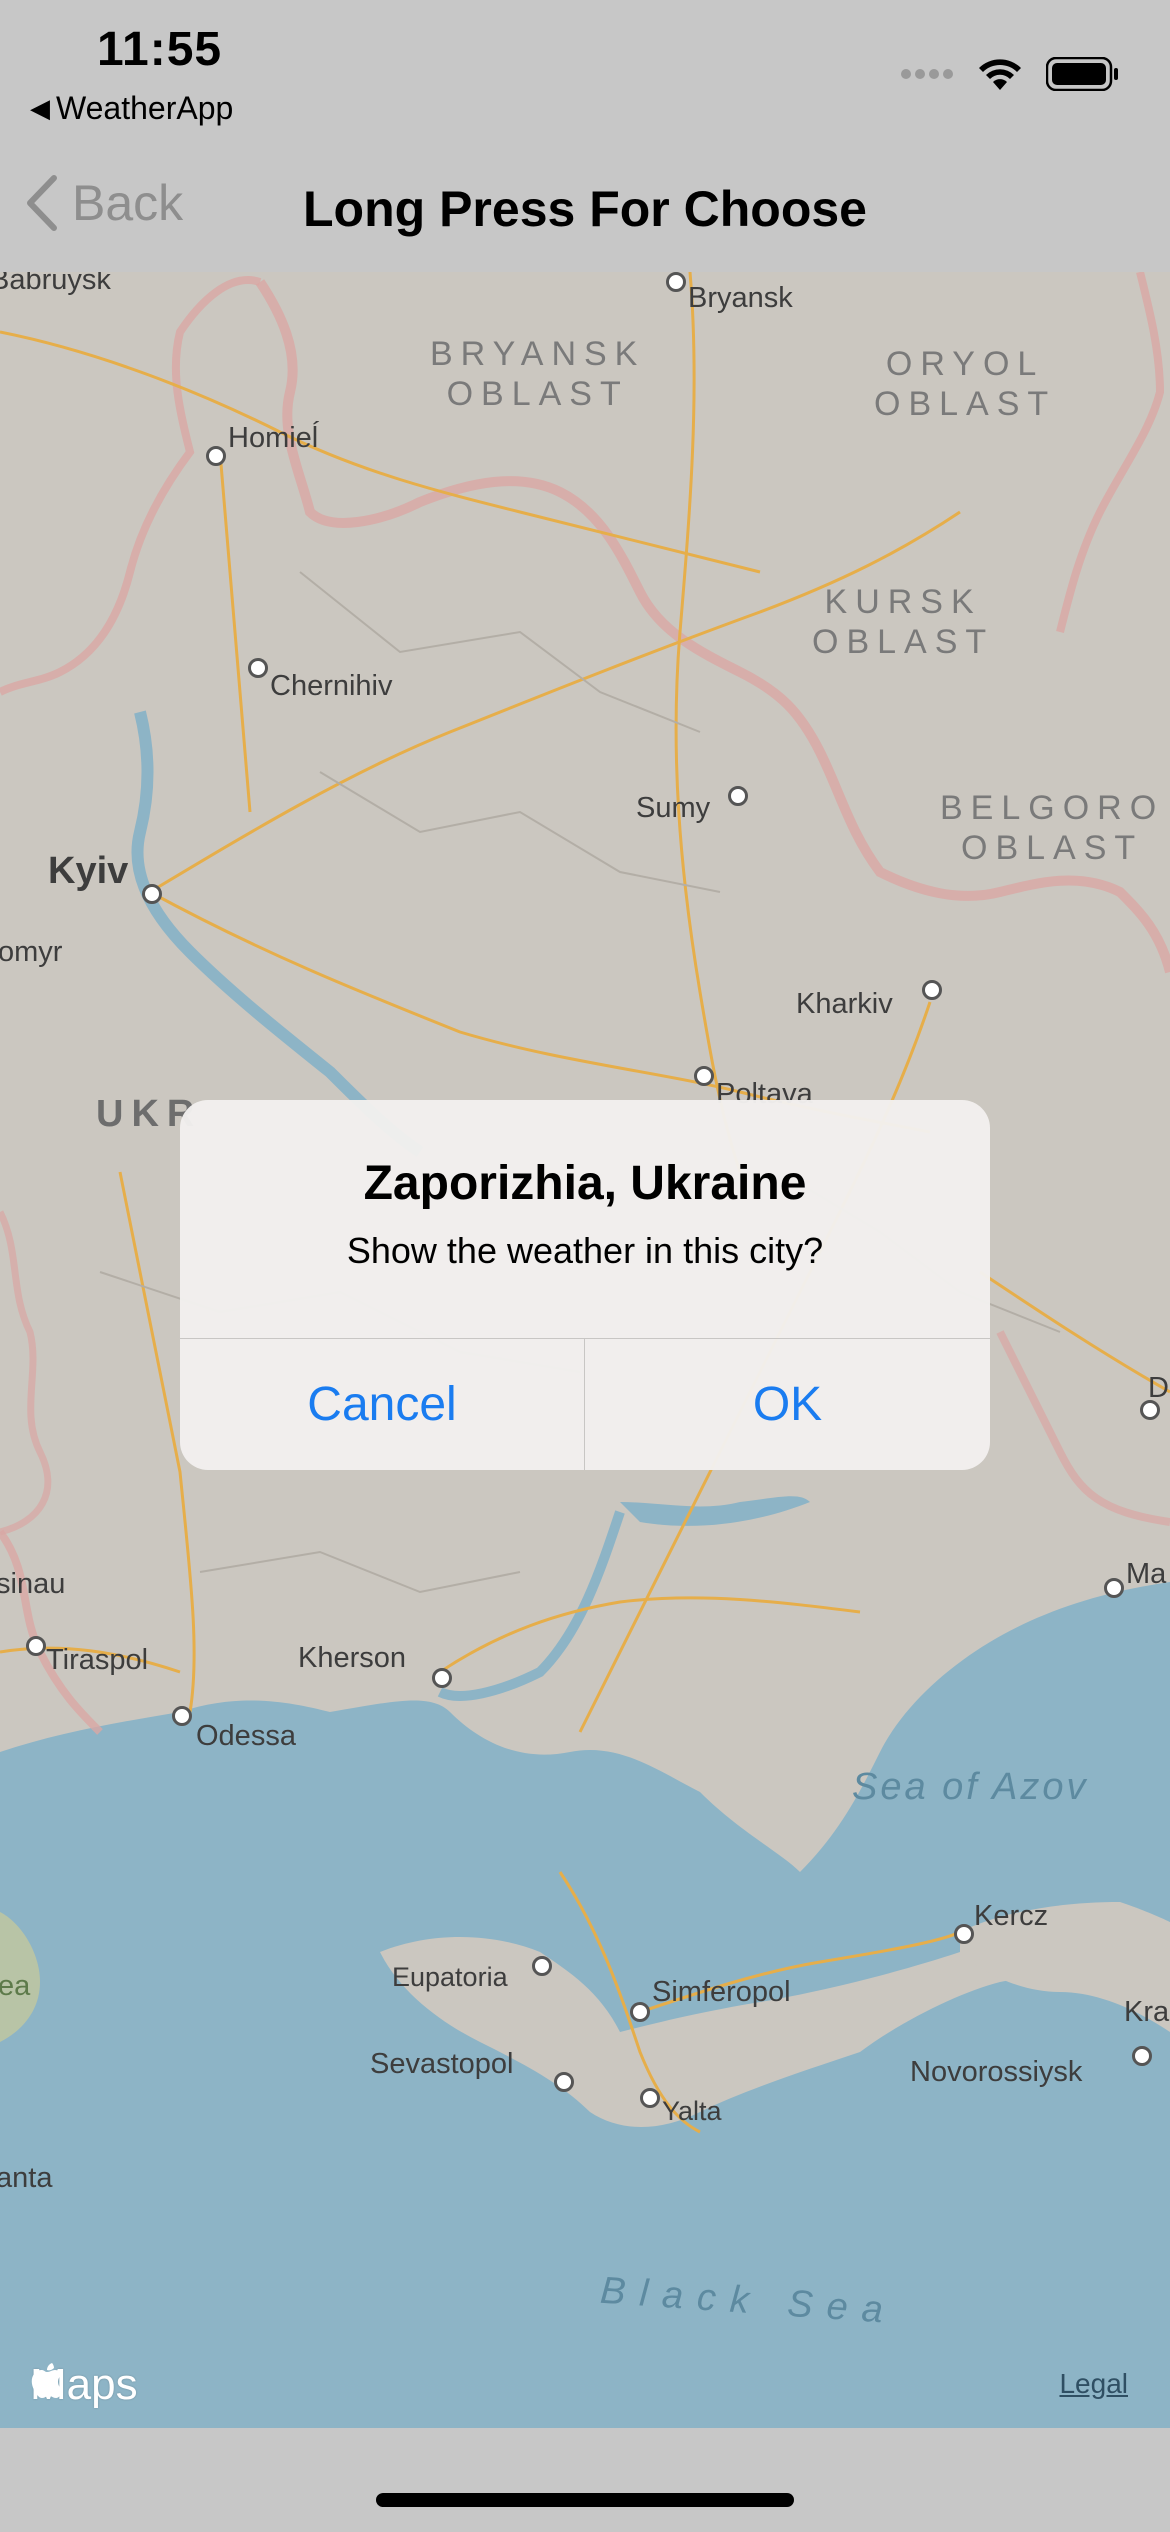  I want to click on city-dot-novorossiysk, so click(1142, 2056).